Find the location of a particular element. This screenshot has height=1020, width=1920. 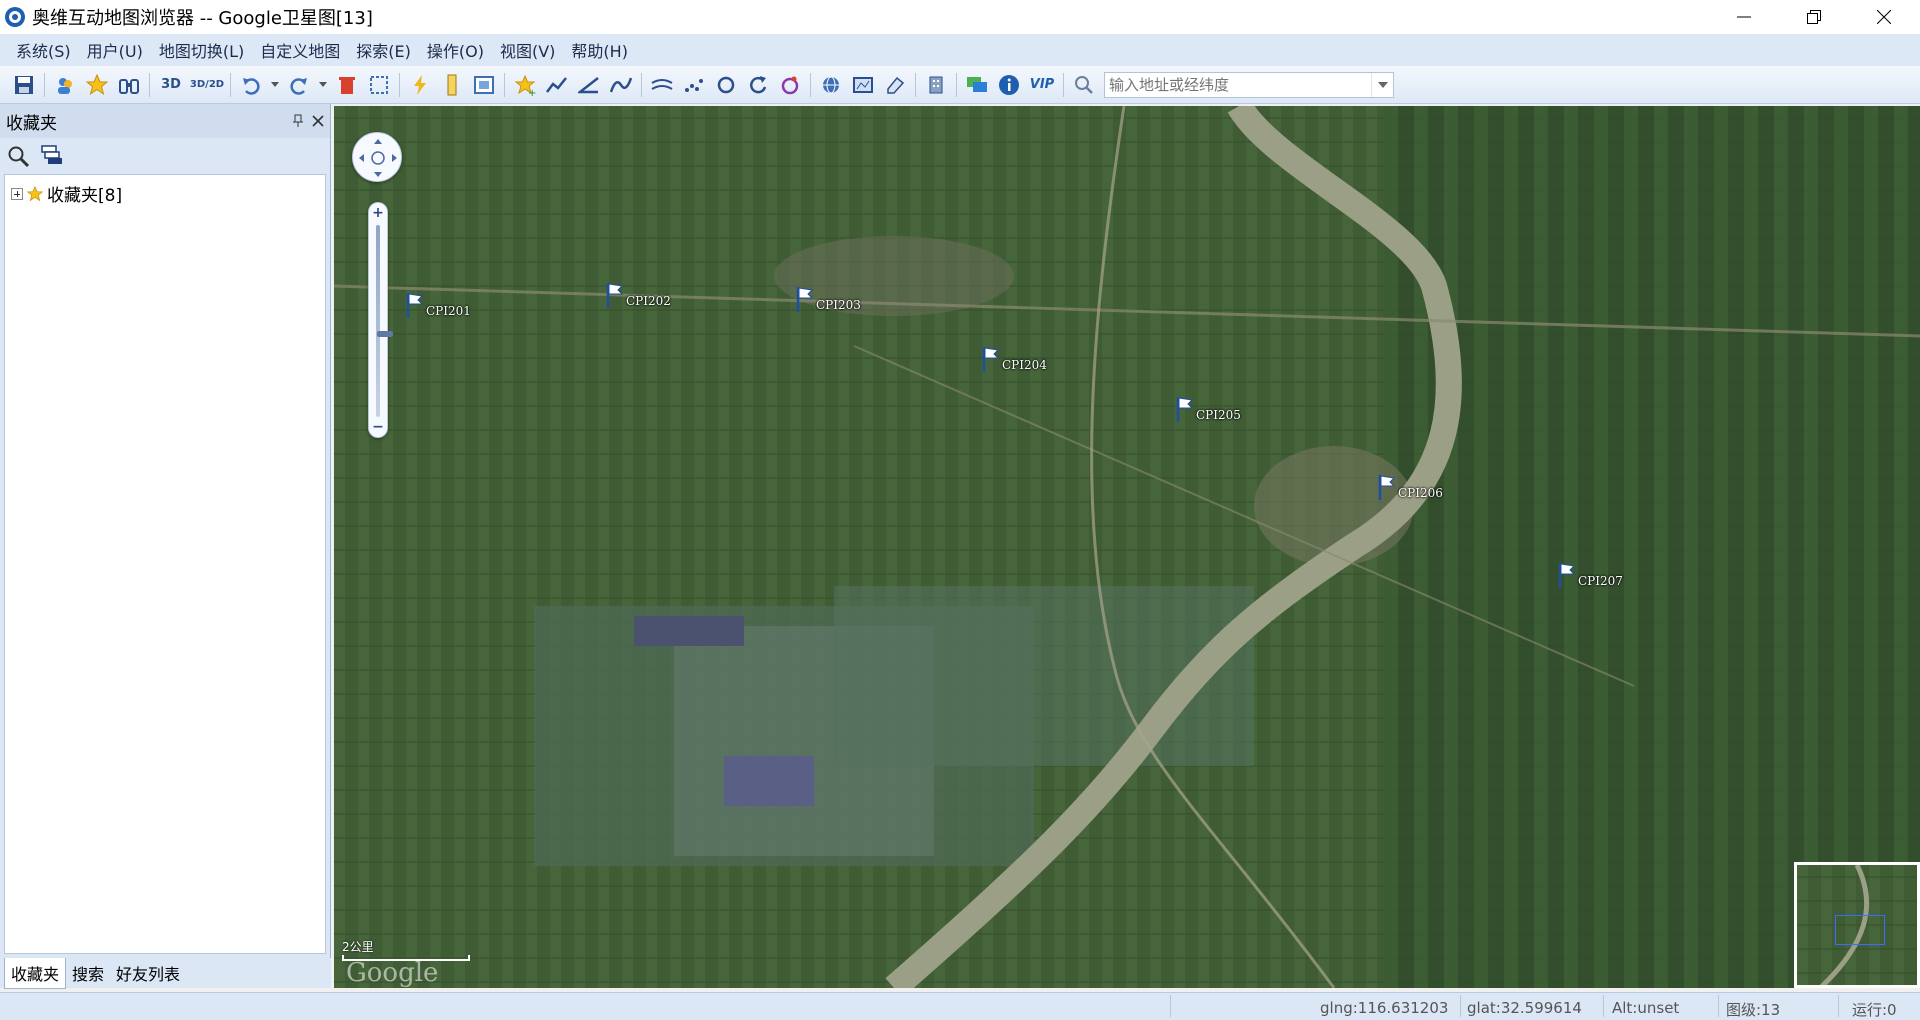

track-button is located at coordinates (662, 85).